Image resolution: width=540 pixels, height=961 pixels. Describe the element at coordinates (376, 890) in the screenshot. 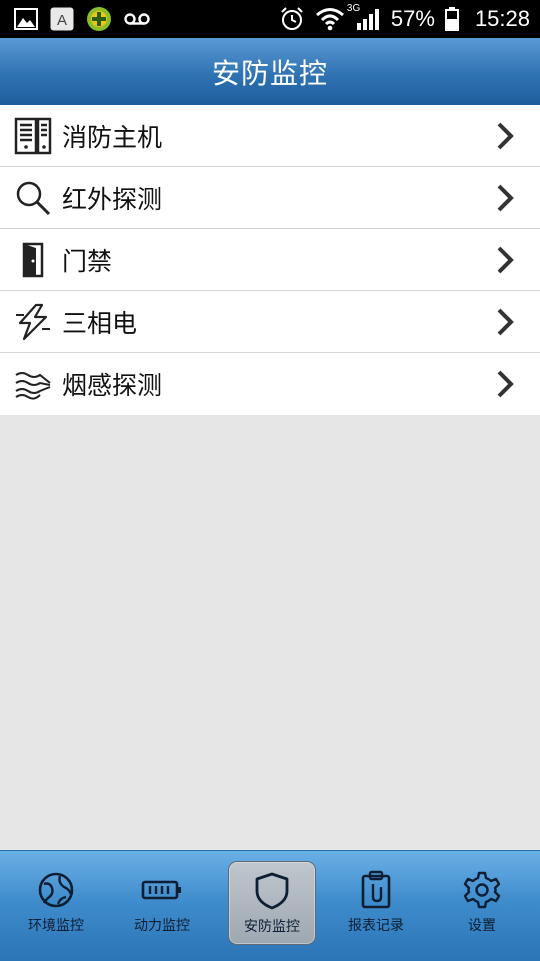

I see `clipboard-icon` at that location.